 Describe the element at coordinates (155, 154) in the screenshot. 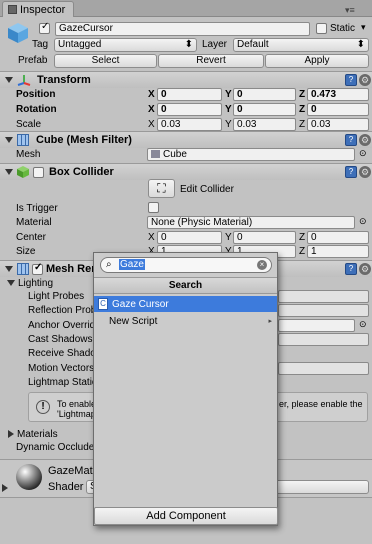

I see `mesh-grid-icon` at that location.